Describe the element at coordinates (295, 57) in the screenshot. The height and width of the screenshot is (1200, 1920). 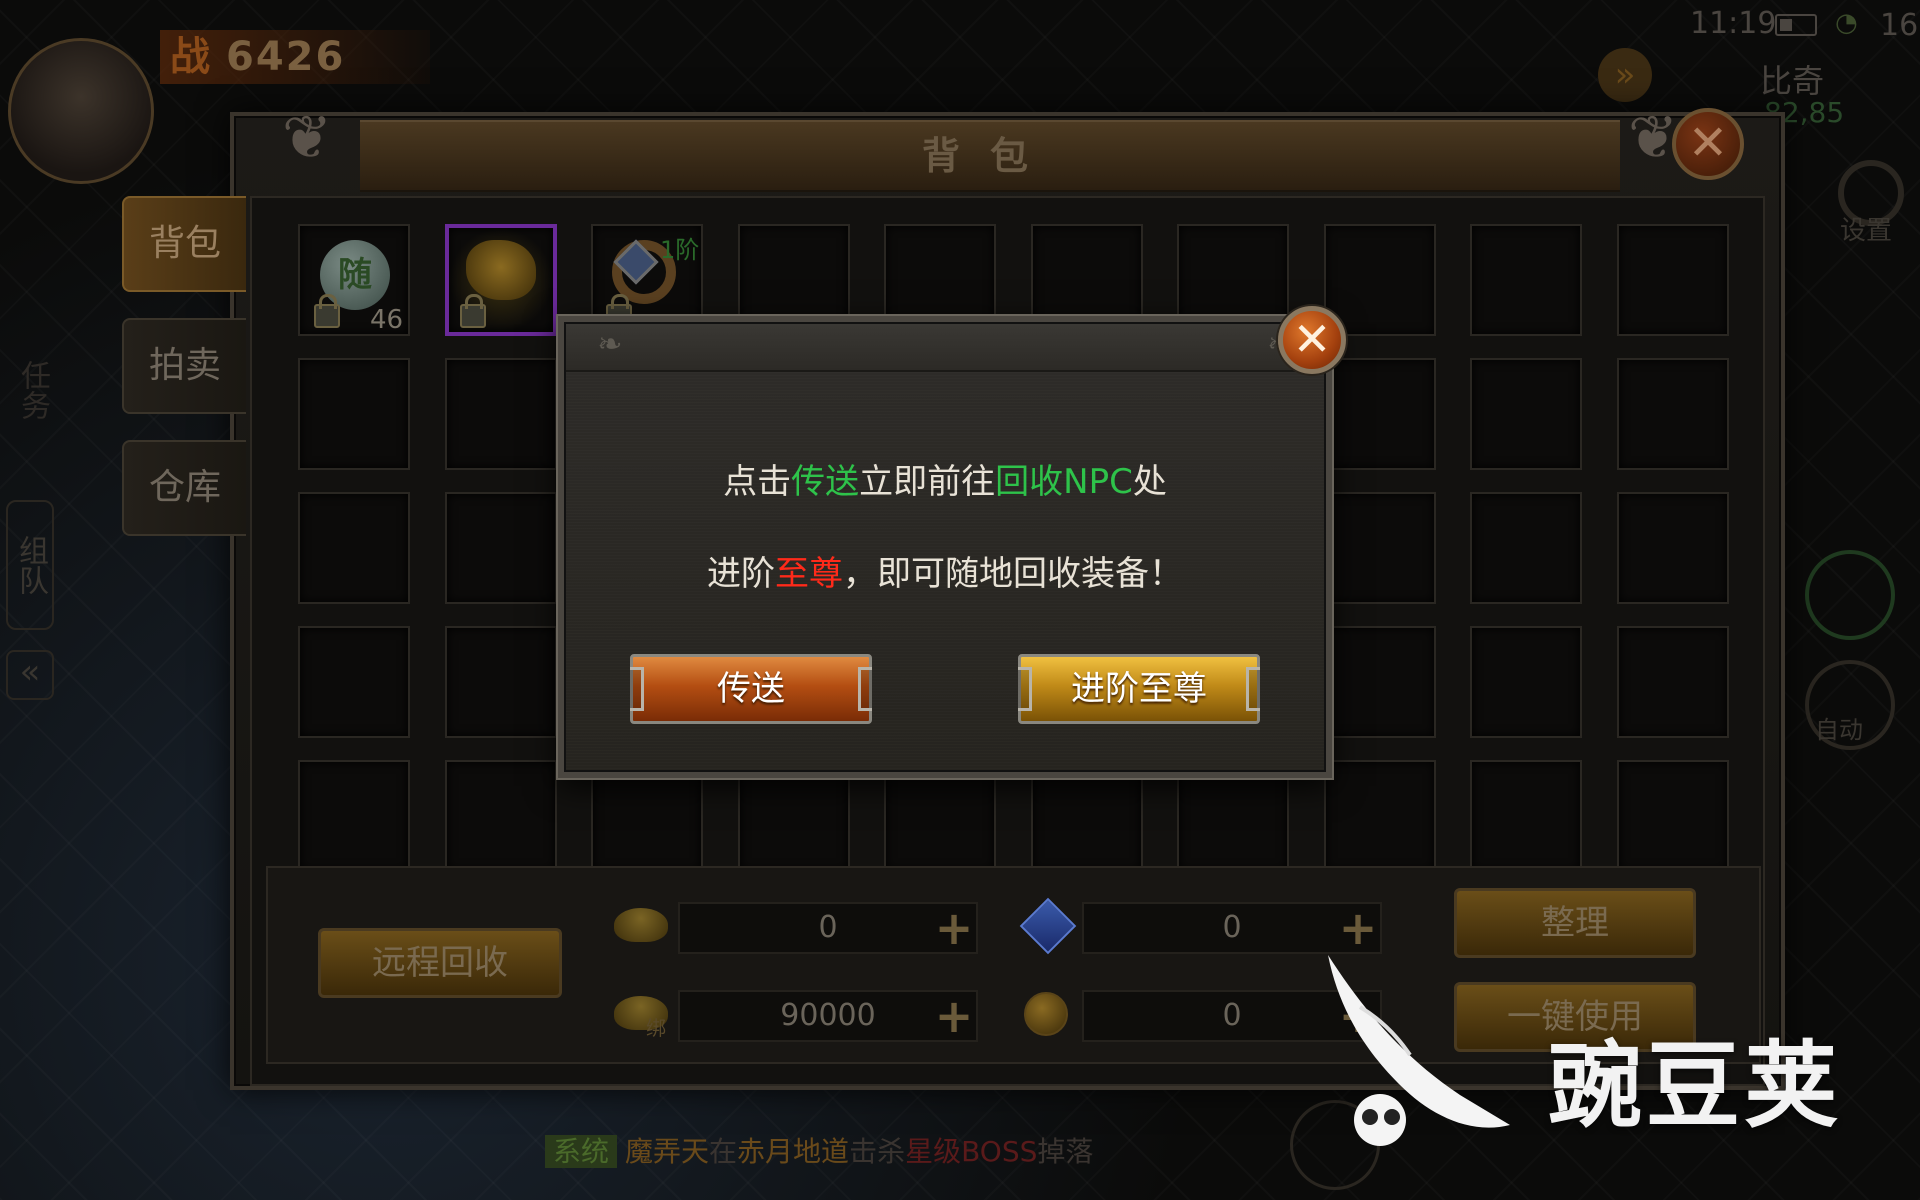
I see `combat-power: 战 6426` at that location.